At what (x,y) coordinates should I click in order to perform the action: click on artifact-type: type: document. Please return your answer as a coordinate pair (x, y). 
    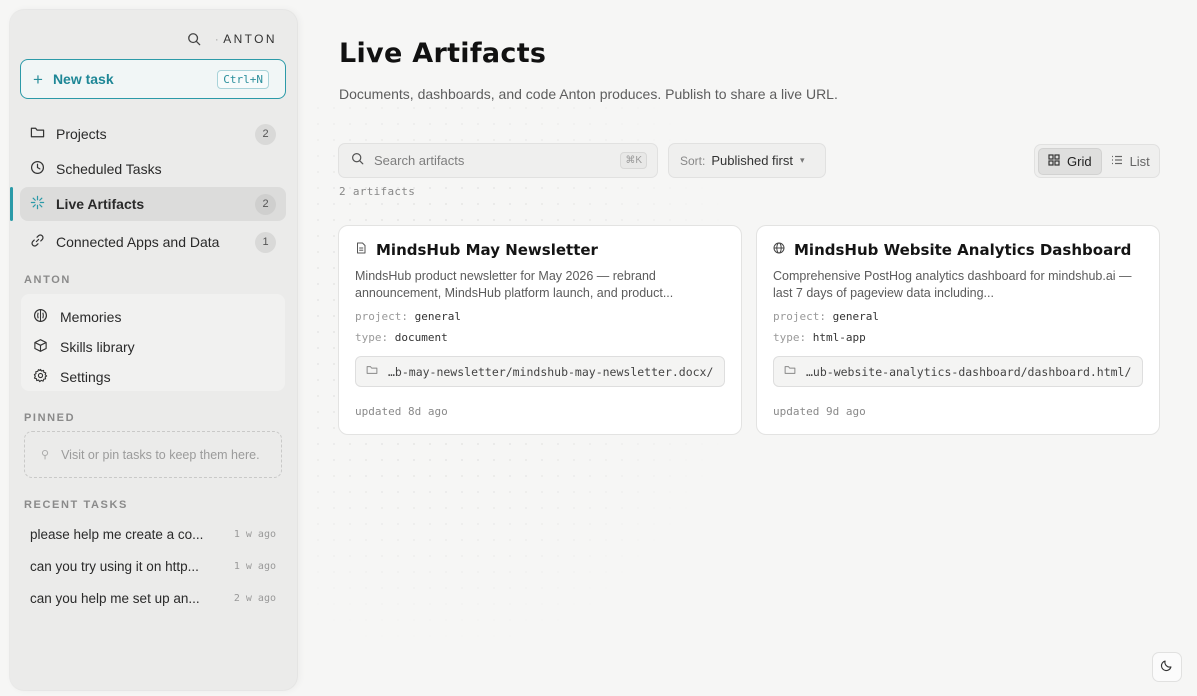
    Looking at the image, I should click on (540, 337).